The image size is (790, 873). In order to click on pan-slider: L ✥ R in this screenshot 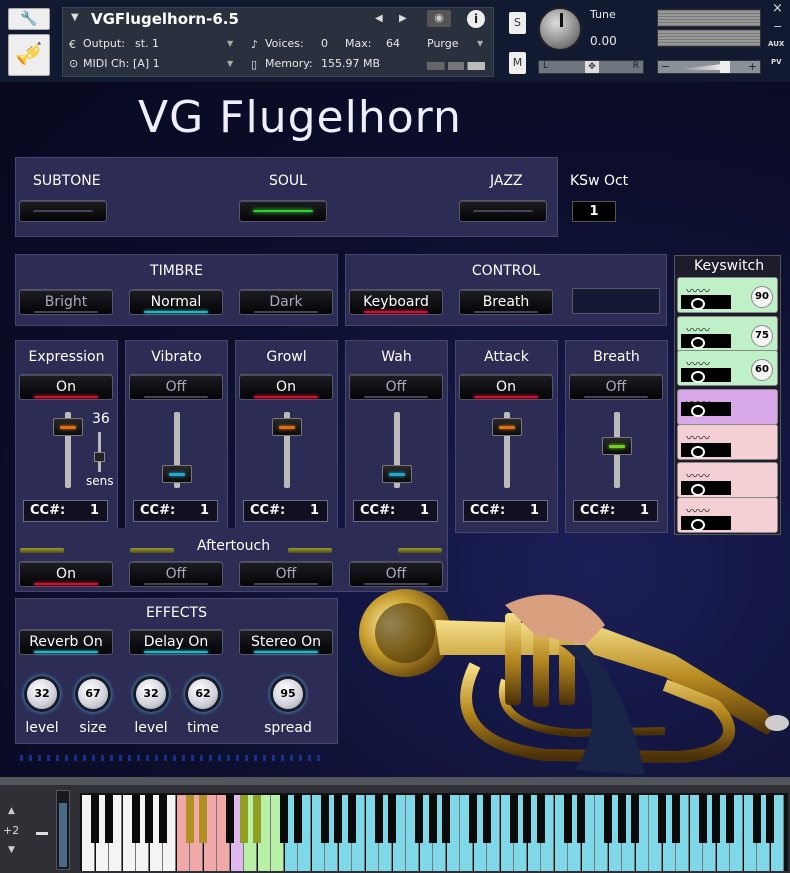, I will do `click(591, 67)`.